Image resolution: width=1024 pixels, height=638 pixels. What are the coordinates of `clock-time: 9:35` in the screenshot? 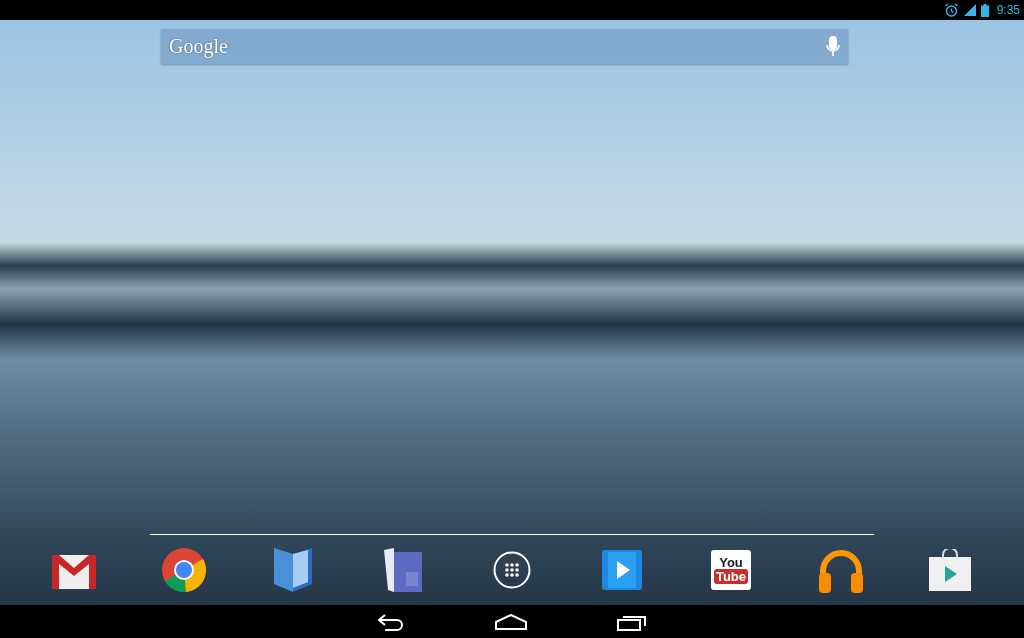 It's located at (1008, 10).